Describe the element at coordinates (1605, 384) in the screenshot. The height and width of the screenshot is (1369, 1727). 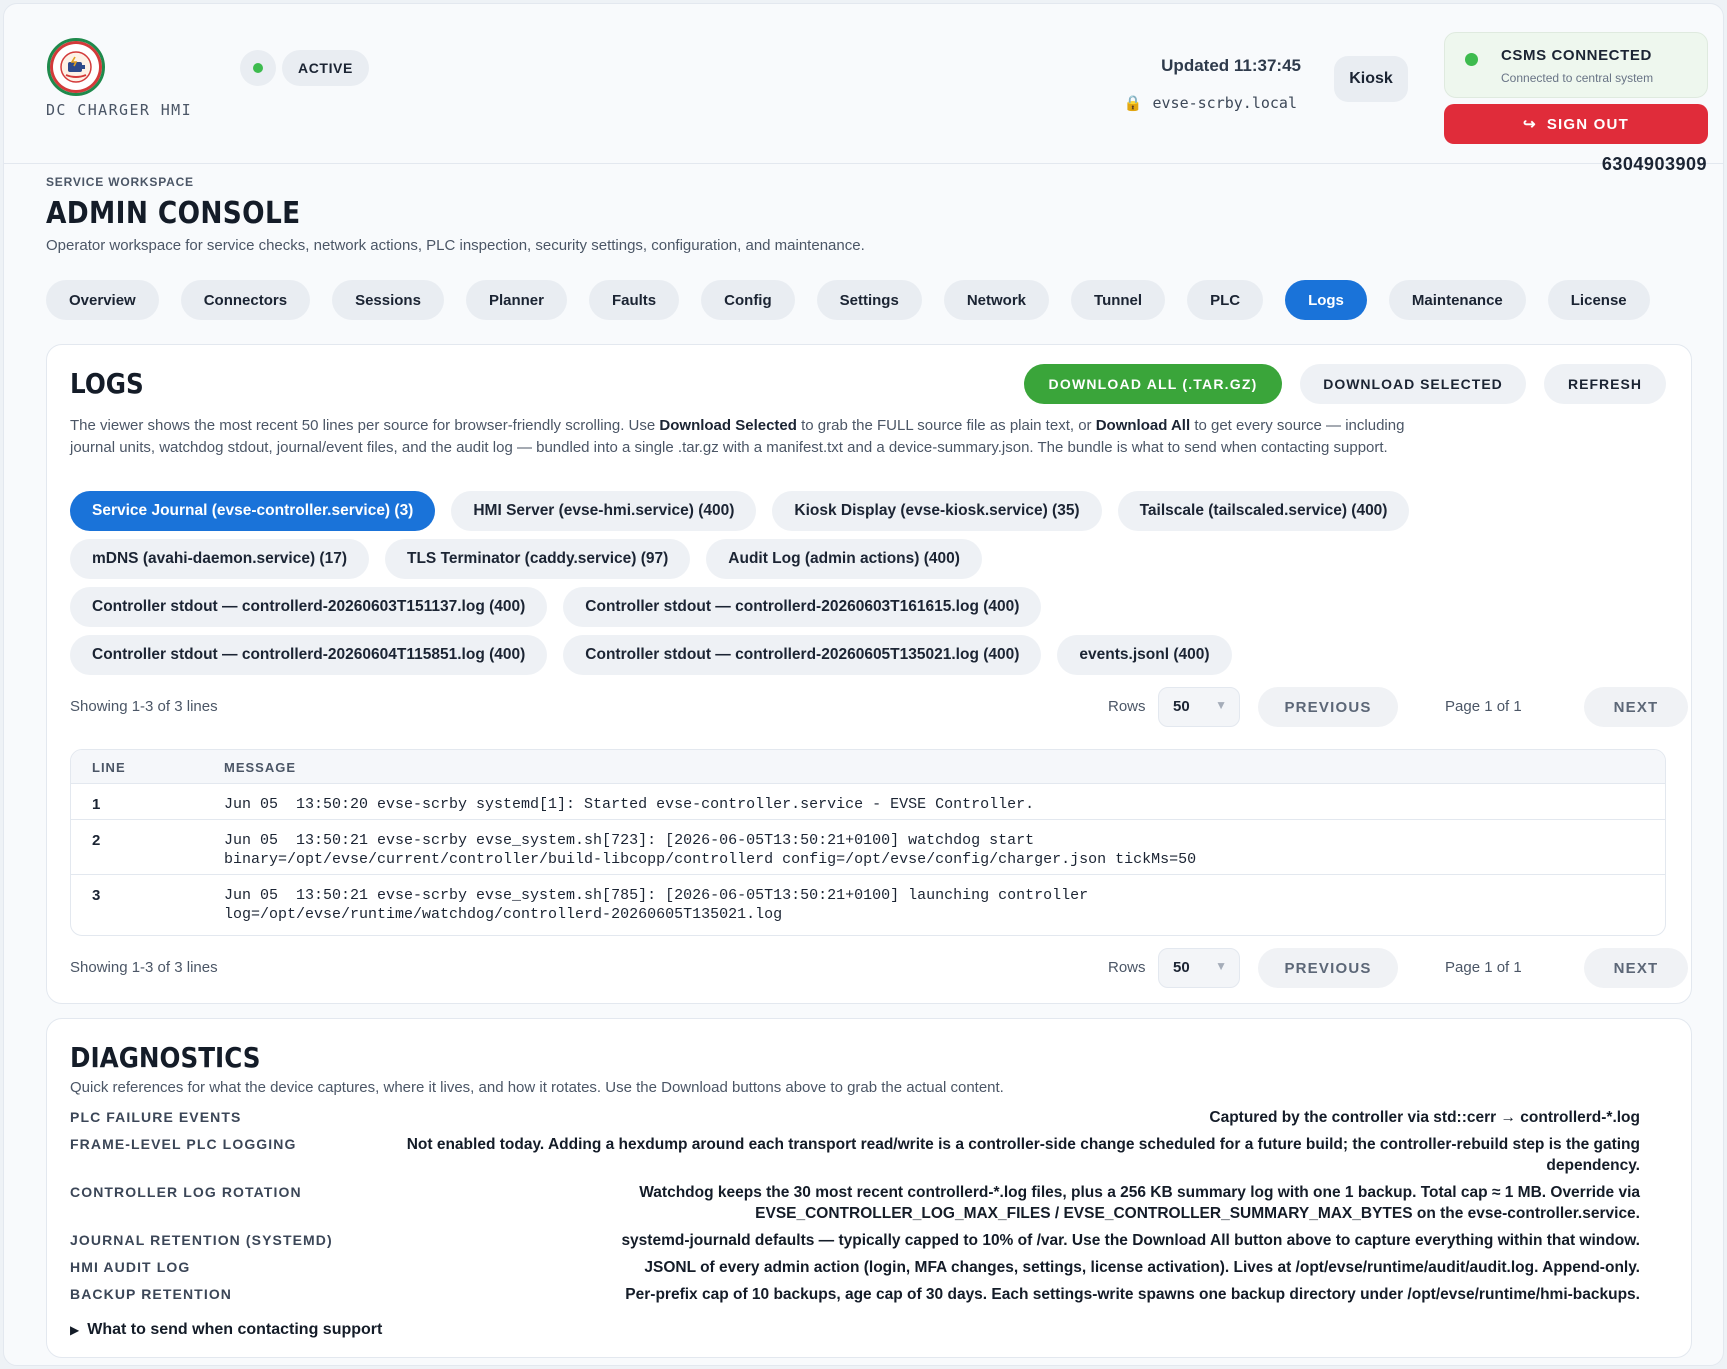
I see `refresh-button: REFRESH` at that location.